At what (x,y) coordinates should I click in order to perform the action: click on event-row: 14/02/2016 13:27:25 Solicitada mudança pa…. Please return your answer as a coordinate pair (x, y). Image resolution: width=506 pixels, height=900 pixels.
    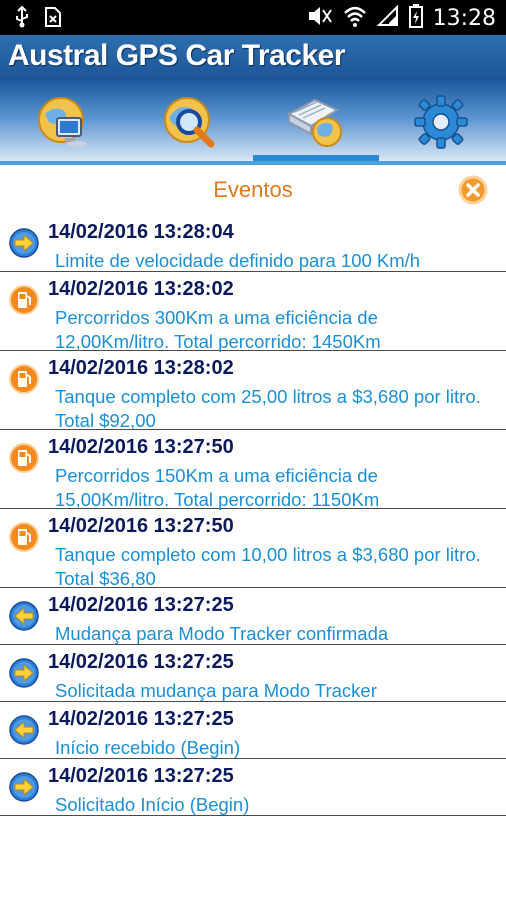
    Looking at the image, I should click on (253, 673).